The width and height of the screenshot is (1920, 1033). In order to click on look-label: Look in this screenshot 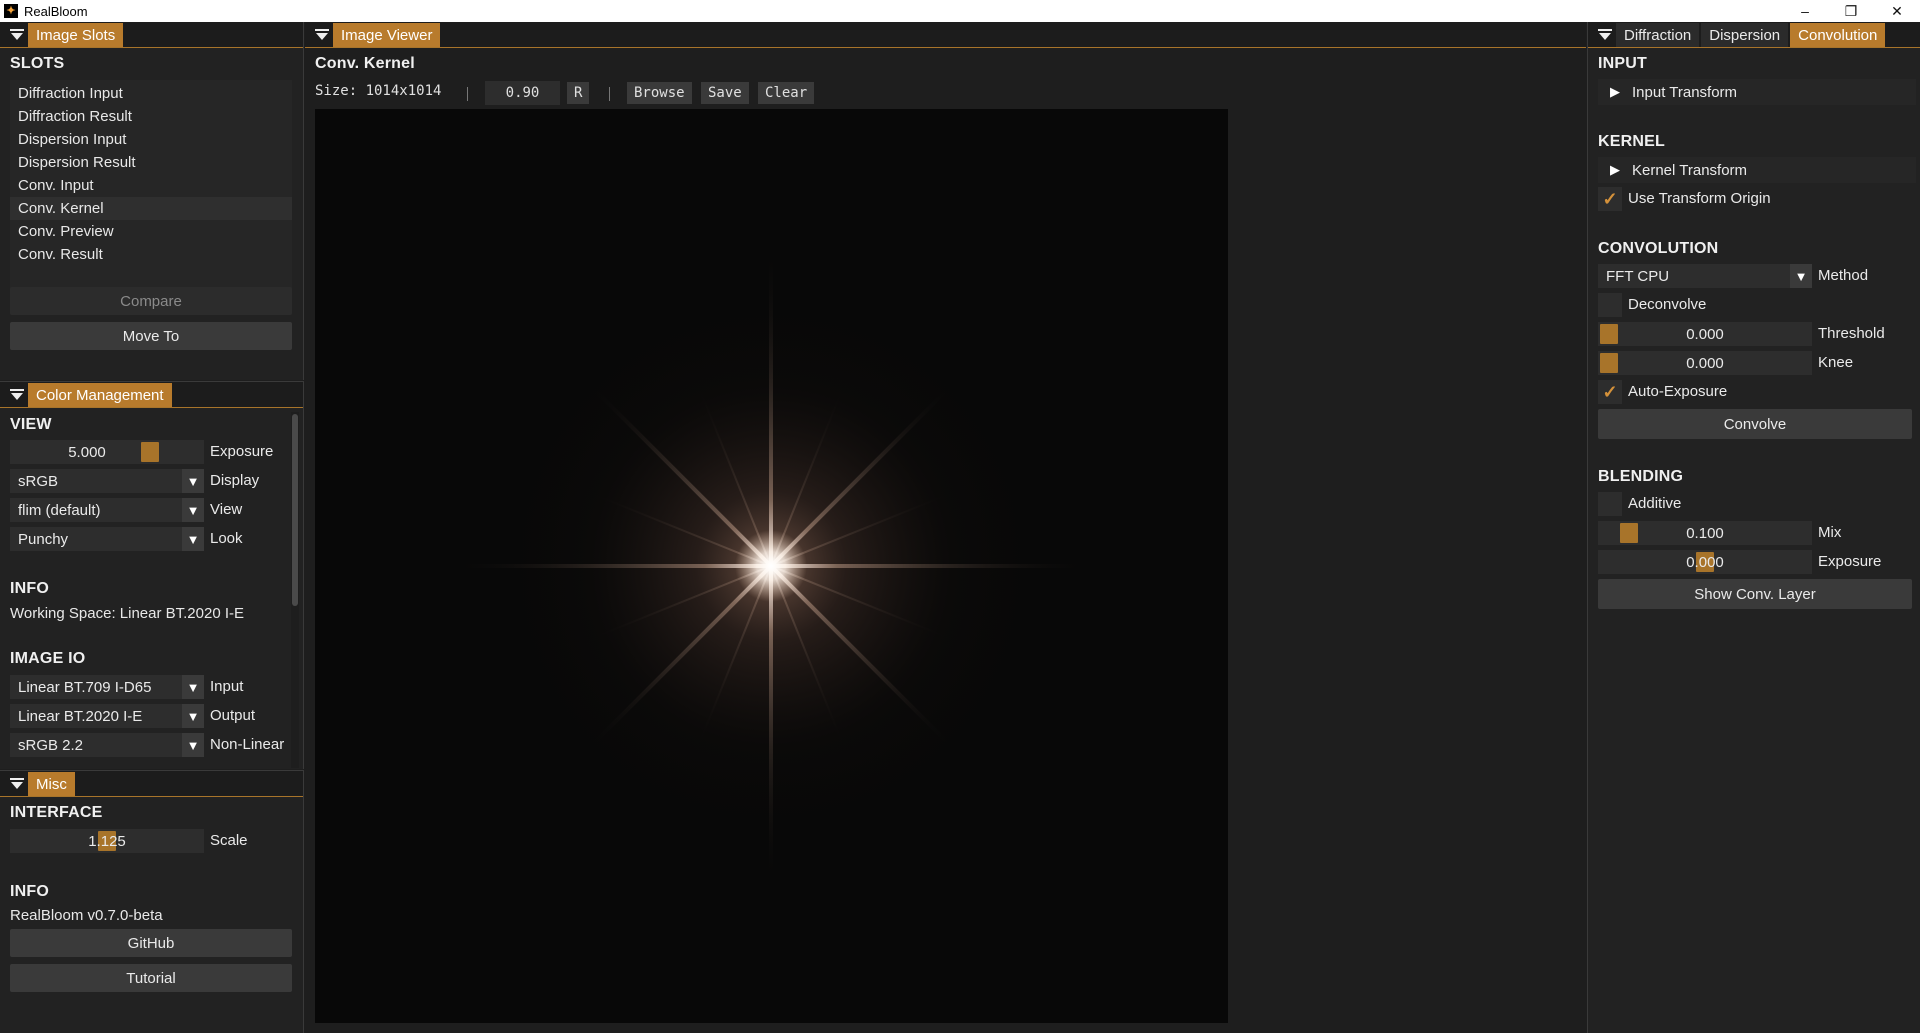, I will do `click(226, 538)`.